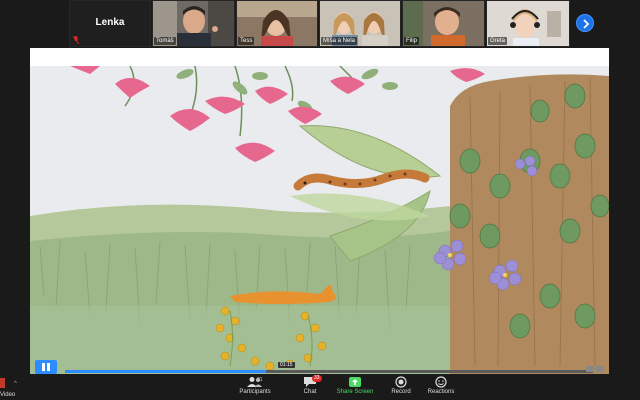  Describe the element at coordinates (2, 383) in the screenshot. I see `video-off-icon` at that location.